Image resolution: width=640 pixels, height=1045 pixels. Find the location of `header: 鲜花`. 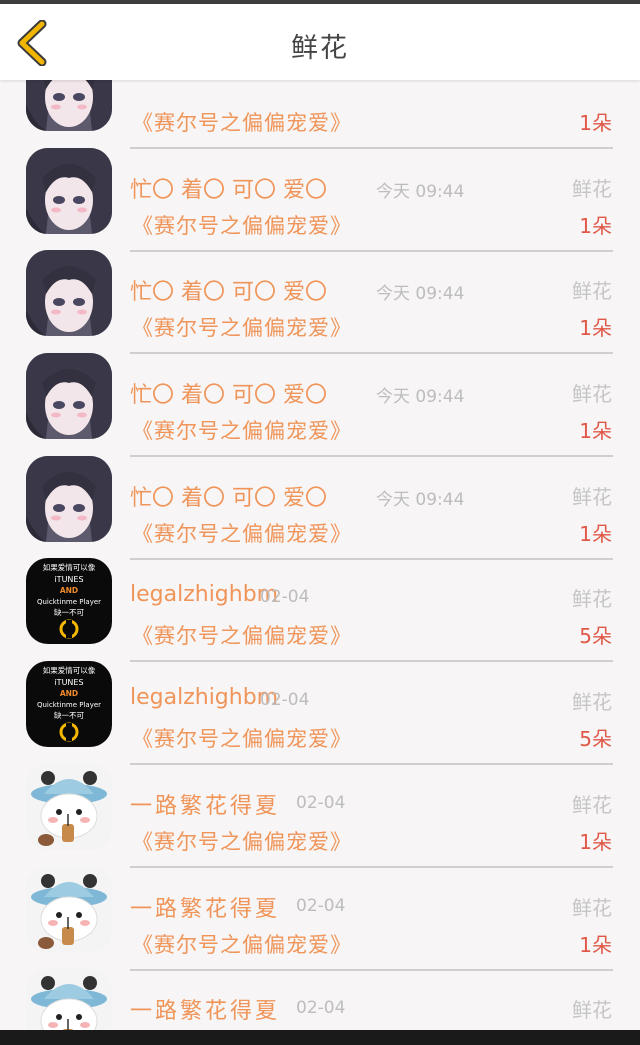

header: 鲜花 is located at coordinates (320, 42).